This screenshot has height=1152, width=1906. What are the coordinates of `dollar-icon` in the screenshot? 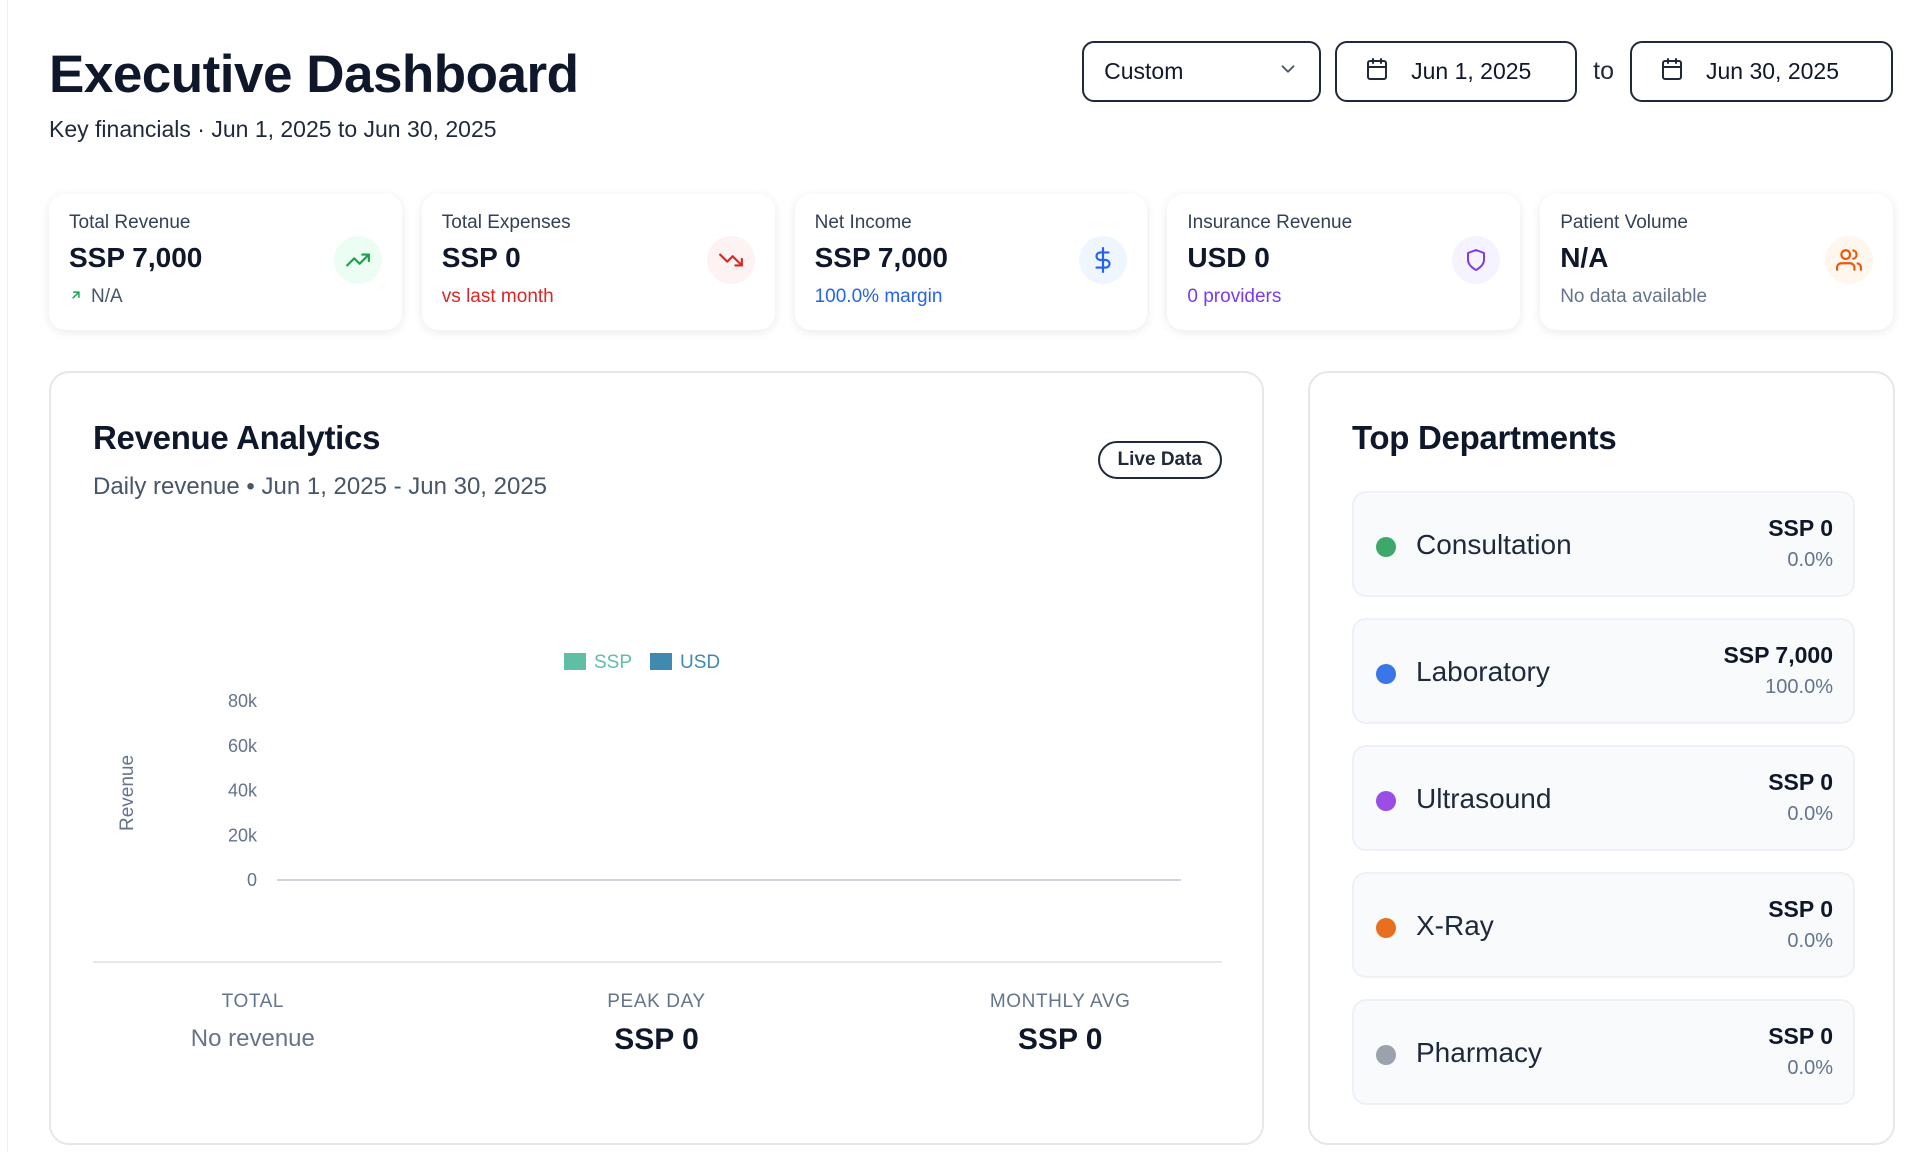 It's located at (1103, 260).